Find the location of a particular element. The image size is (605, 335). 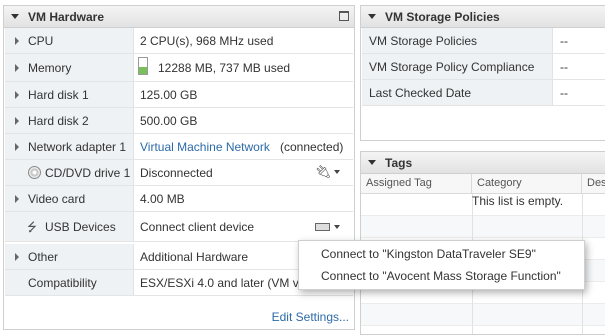

column-header-category: Category is located at coordinates (527, 184).